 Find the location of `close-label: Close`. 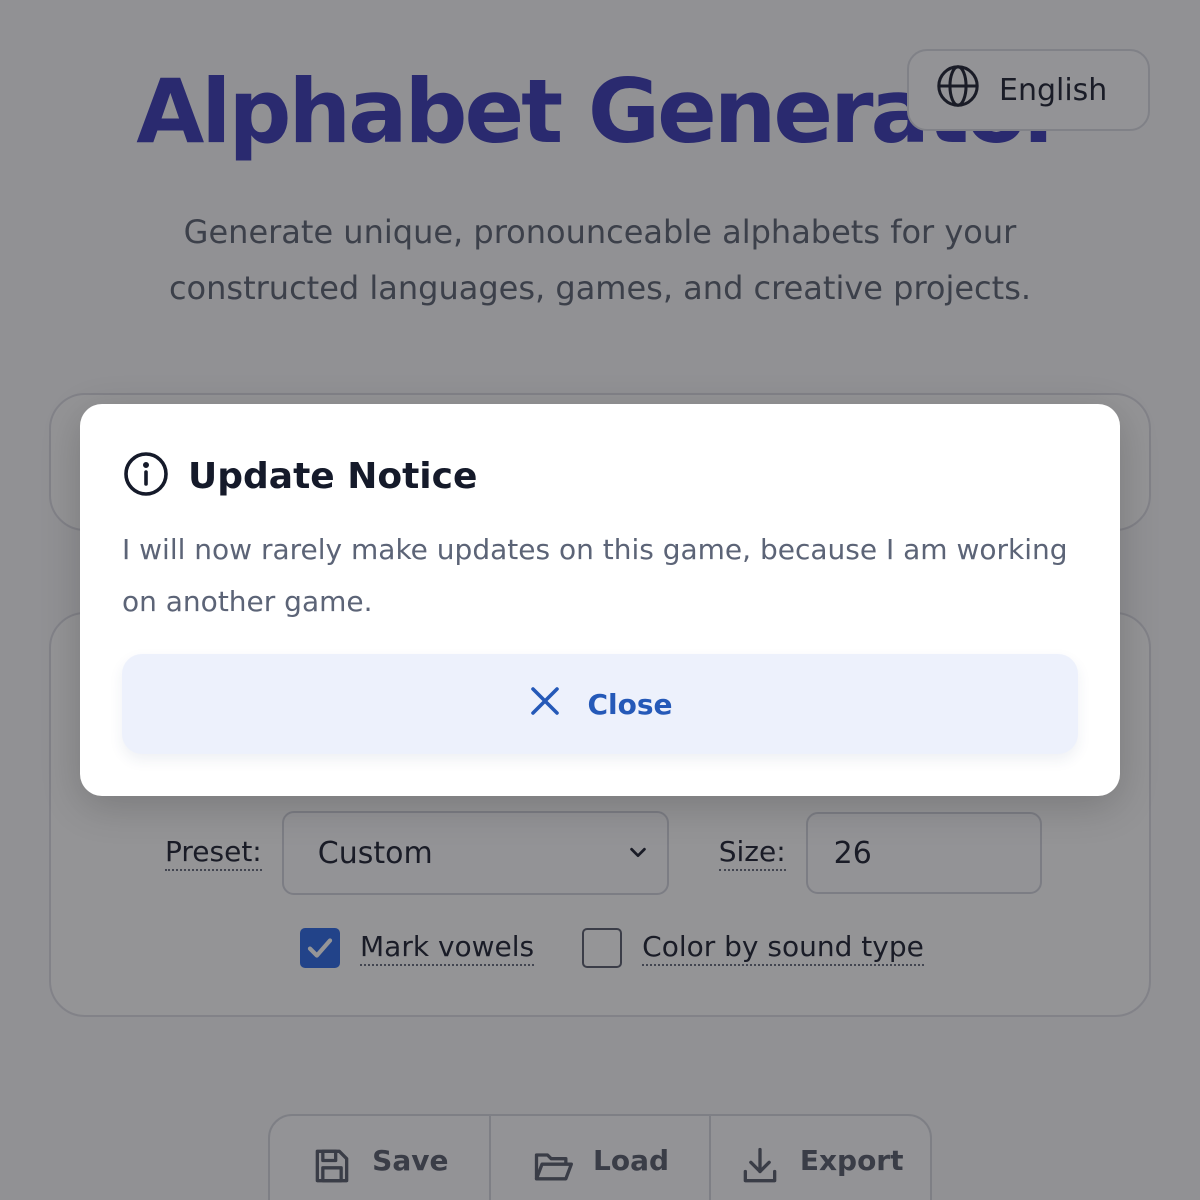

close-label: Close is located at coordinates (630, 704).